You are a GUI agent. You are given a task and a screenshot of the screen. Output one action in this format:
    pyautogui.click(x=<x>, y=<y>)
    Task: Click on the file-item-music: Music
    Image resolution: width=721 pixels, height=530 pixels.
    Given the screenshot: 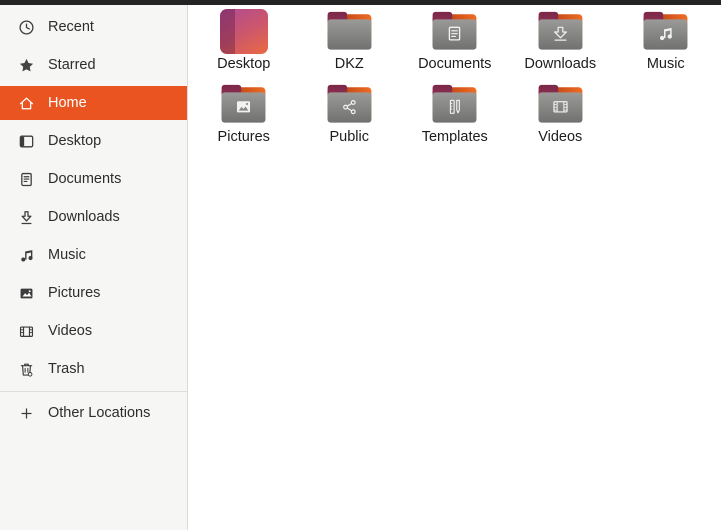 What is the action you would take?
    pyautogui.click(x=666, y=42)
    